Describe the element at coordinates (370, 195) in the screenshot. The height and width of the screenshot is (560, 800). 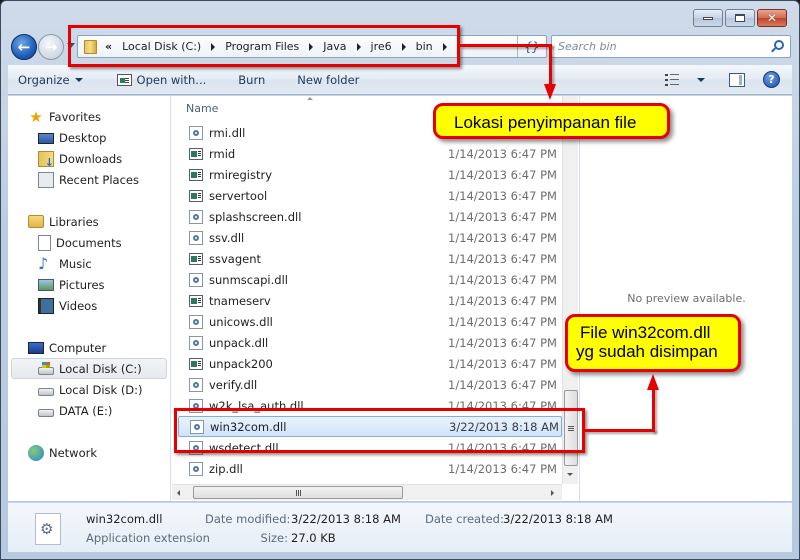
I see `file-row: servertool 1/14/2013 6:47 PM` at that location.